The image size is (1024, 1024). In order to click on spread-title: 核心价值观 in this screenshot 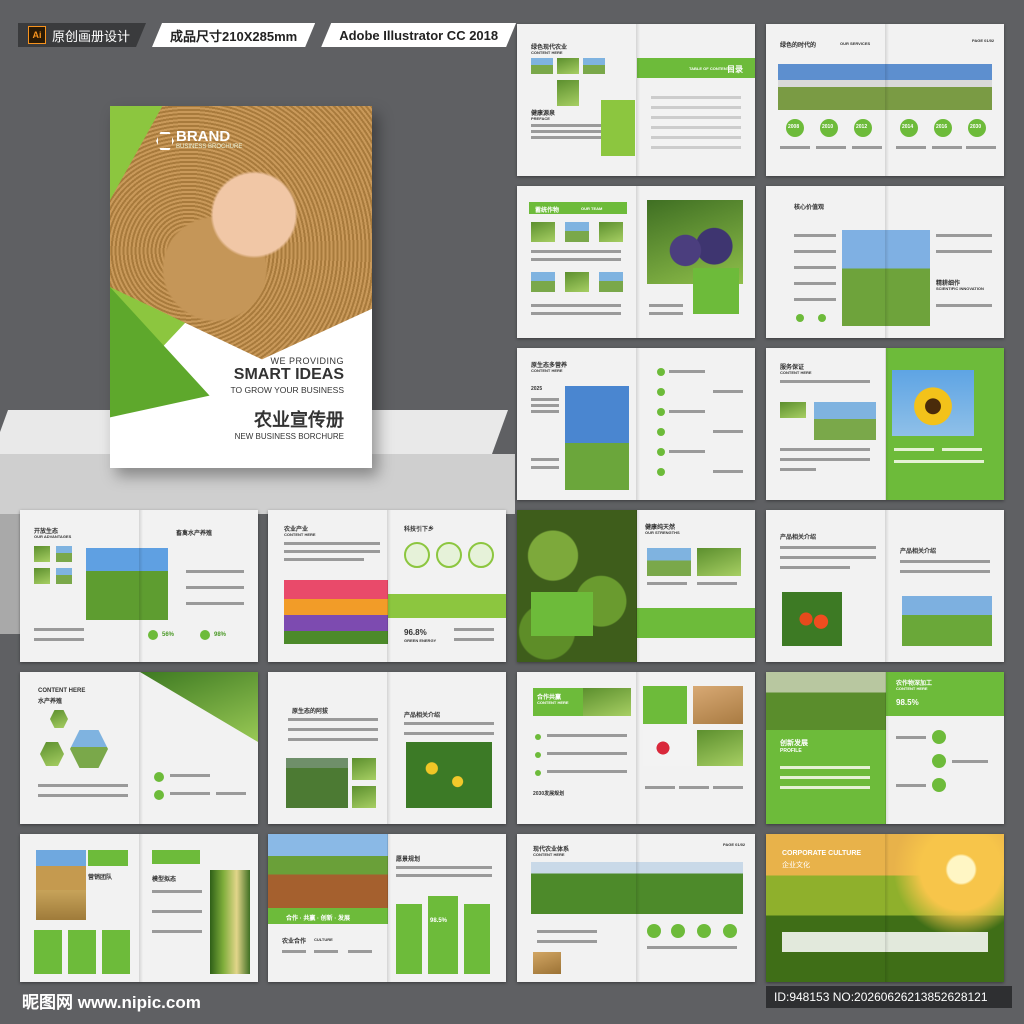, I will do `click(809, 208)`.